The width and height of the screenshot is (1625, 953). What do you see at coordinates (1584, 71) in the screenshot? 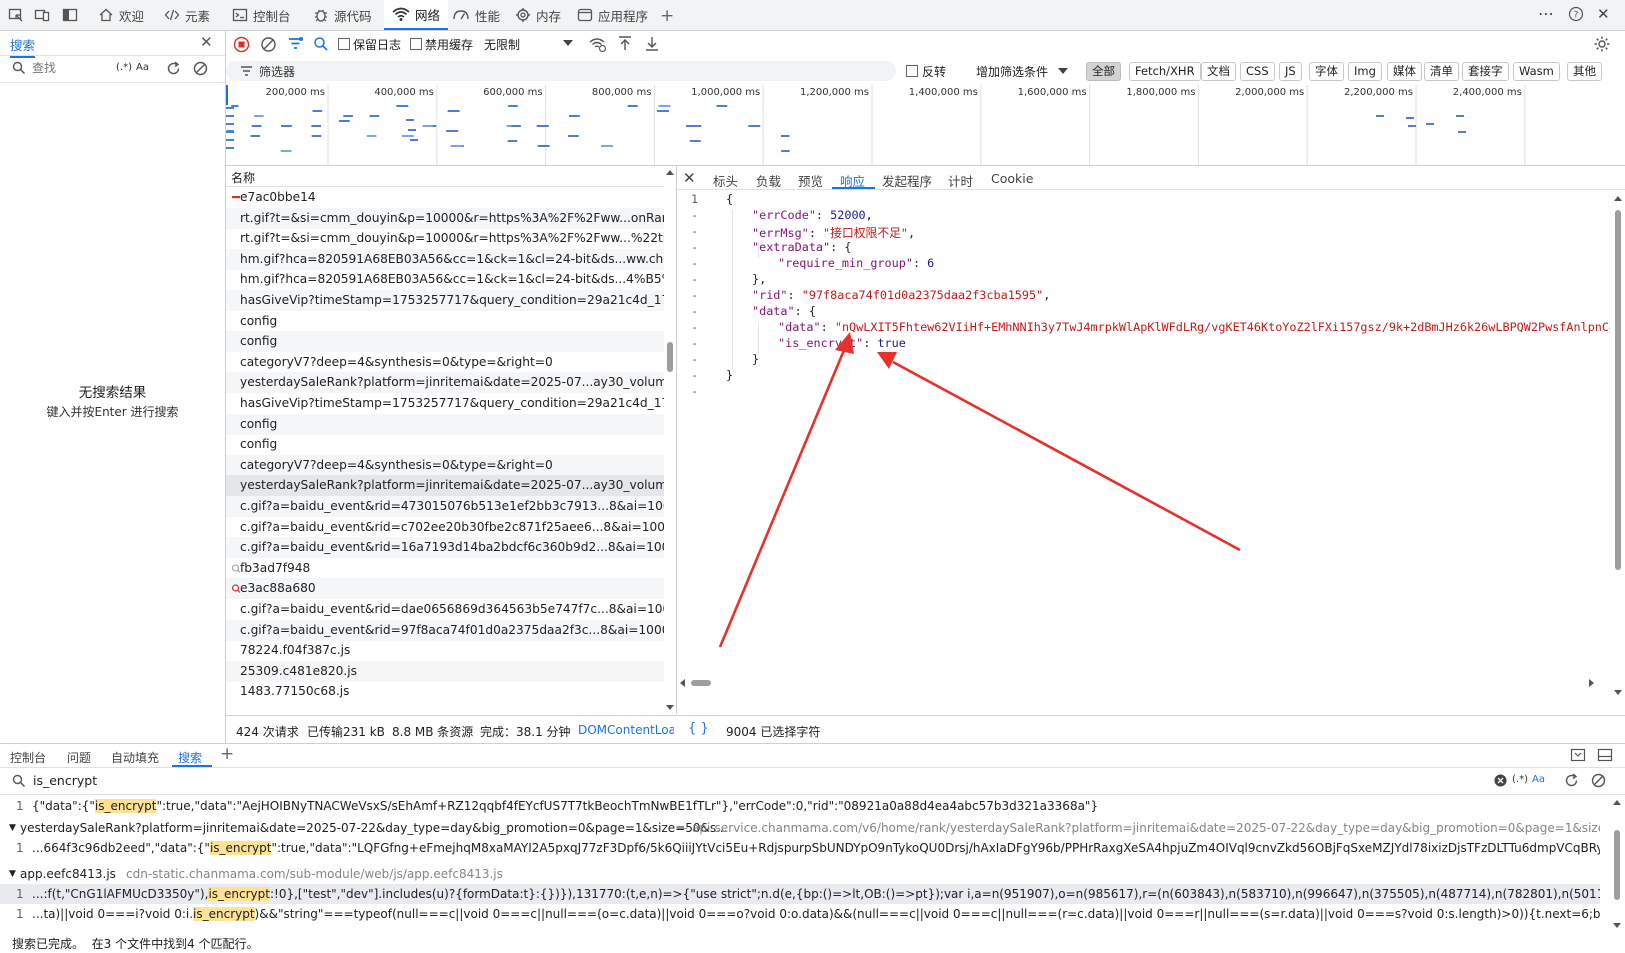
I see `filter-type-other: 其他` at bounding box center [1584, 71].